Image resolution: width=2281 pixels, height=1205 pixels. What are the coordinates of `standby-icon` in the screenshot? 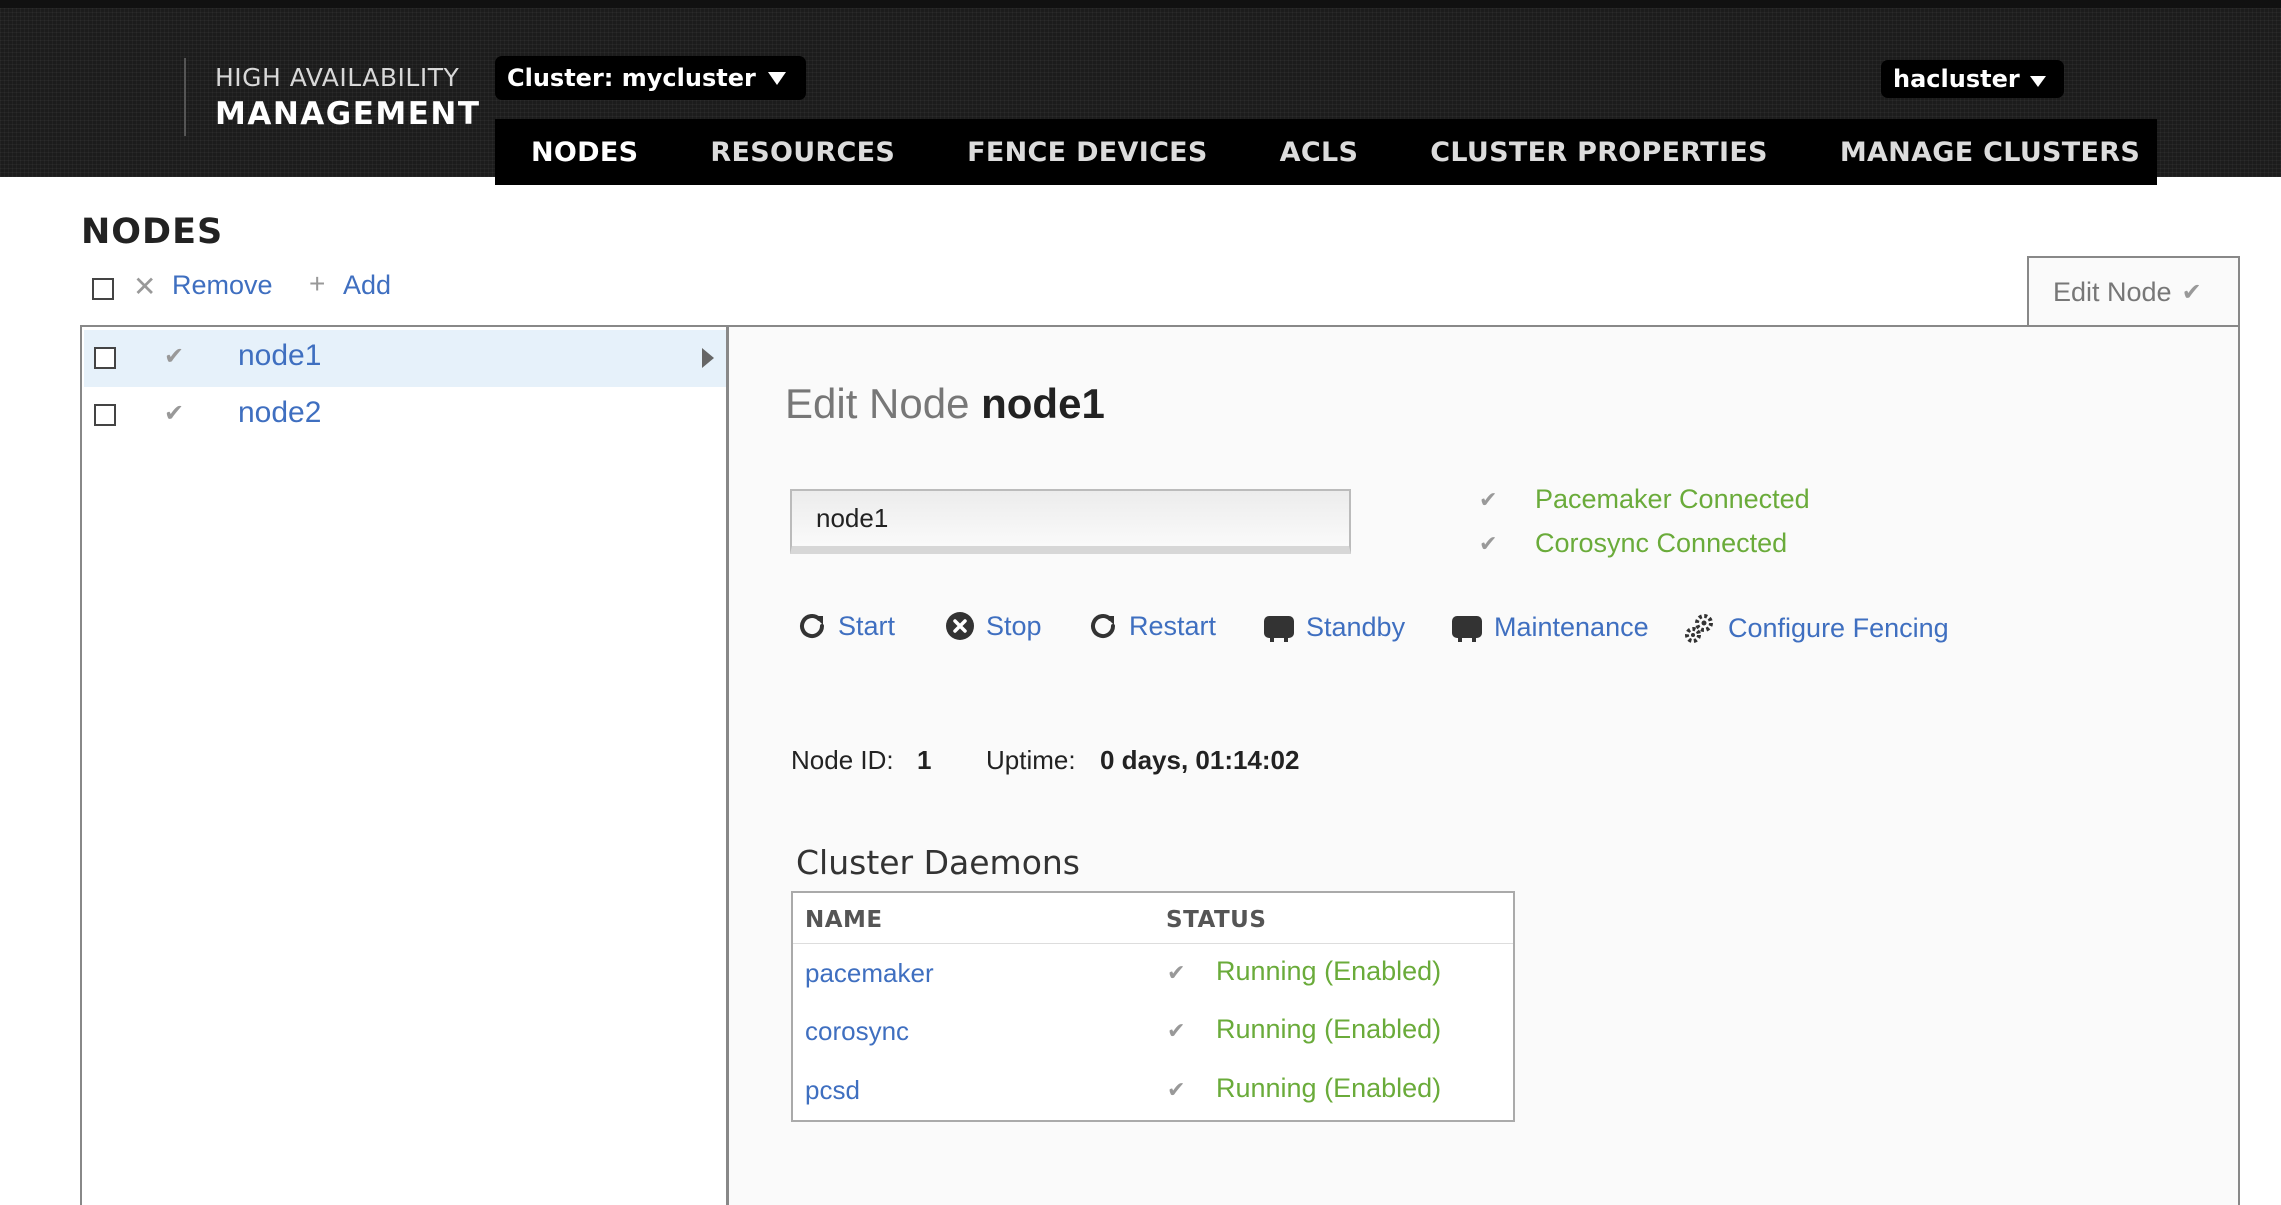 It's located at (1279, 629).